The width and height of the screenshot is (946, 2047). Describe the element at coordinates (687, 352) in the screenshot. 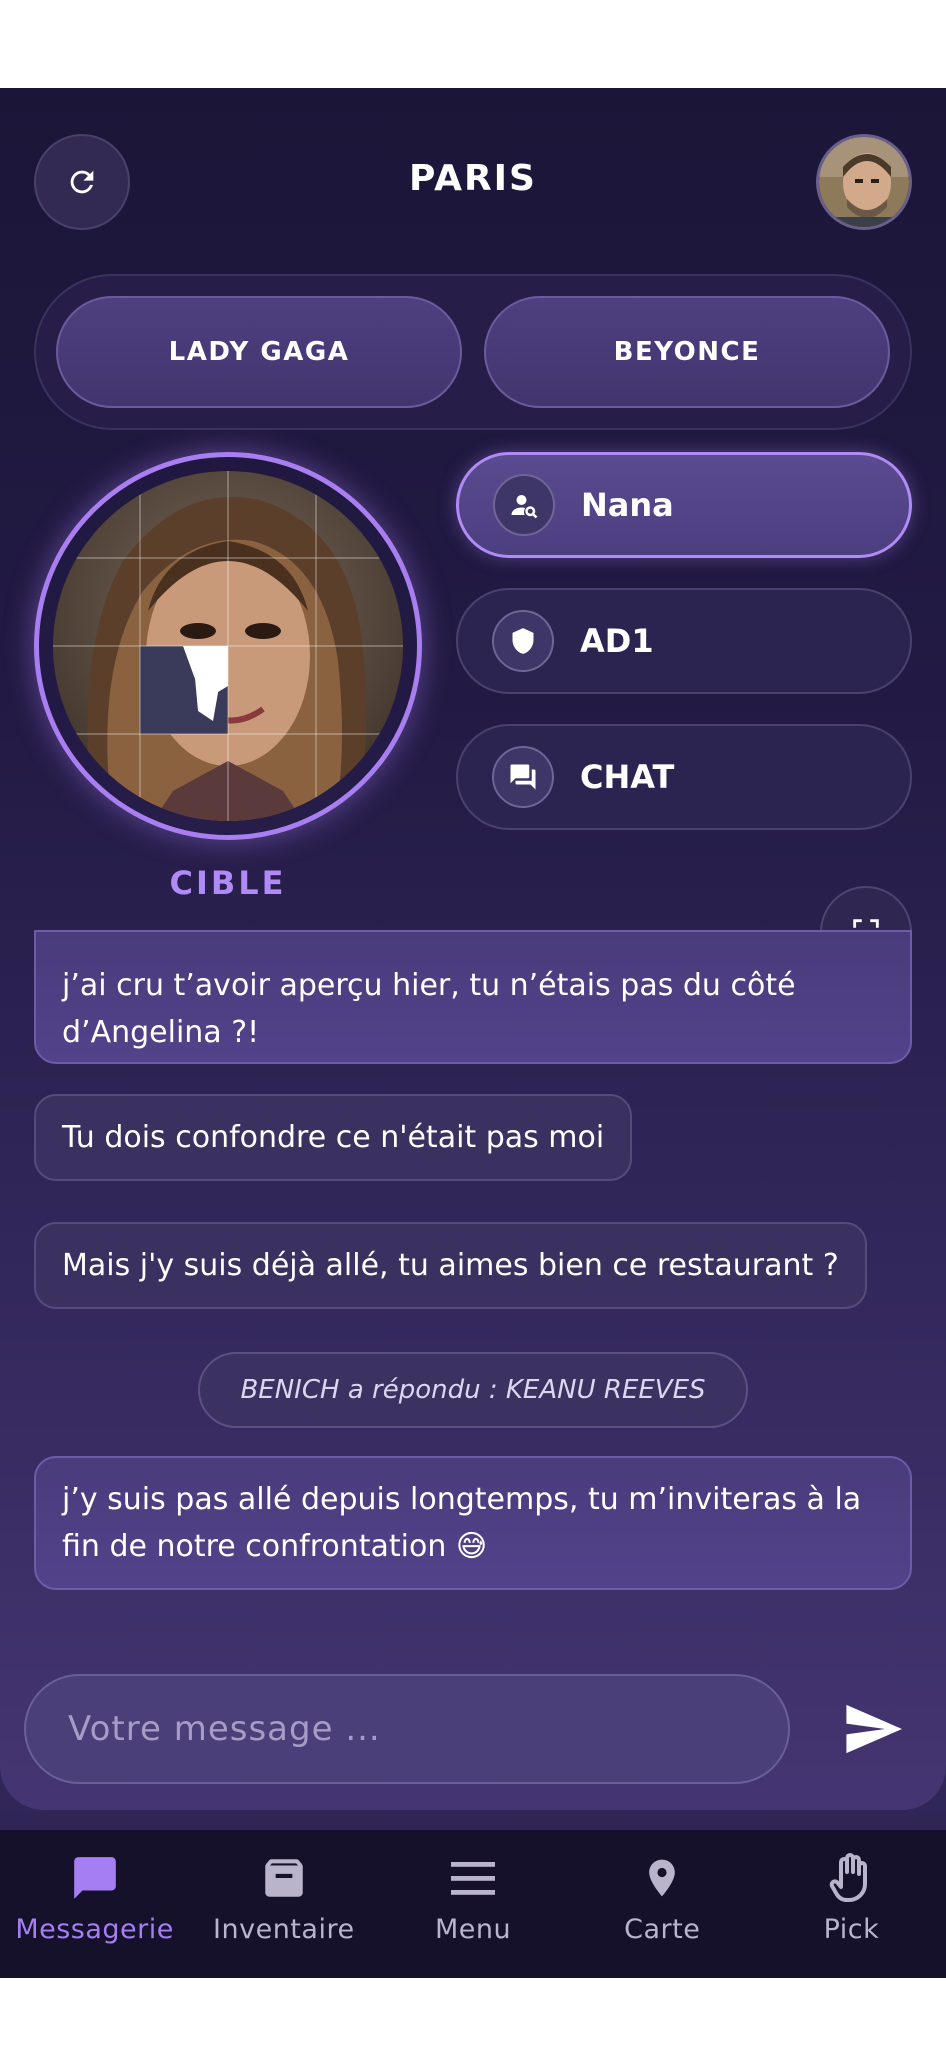

I see `team-beyonce-button: BEYONCE` at that location.